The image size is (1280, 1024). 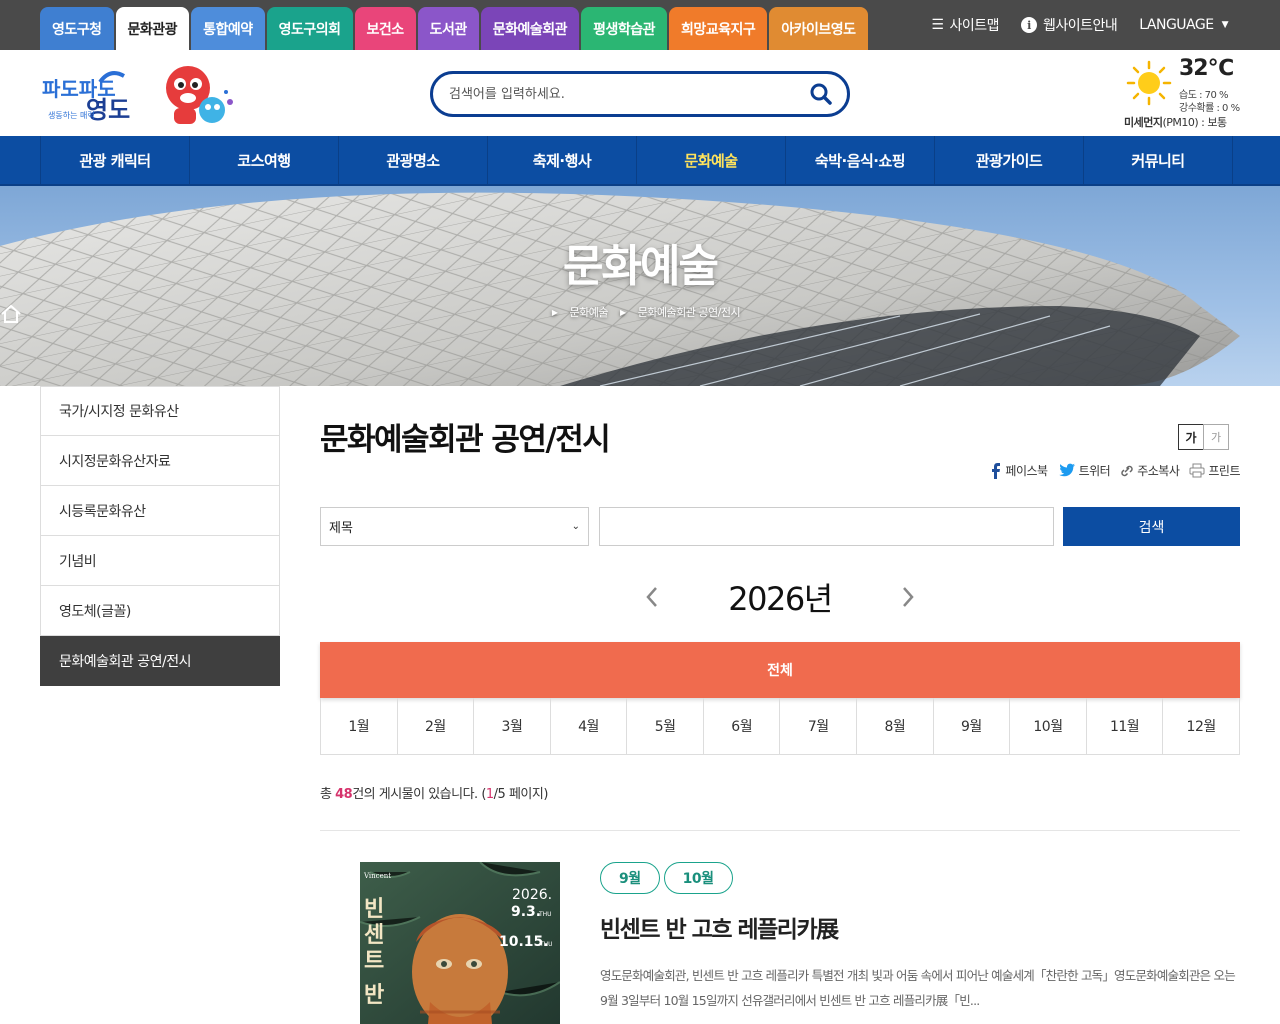 I want to click on poster-start-day: THU, so click(x=545, y=914).